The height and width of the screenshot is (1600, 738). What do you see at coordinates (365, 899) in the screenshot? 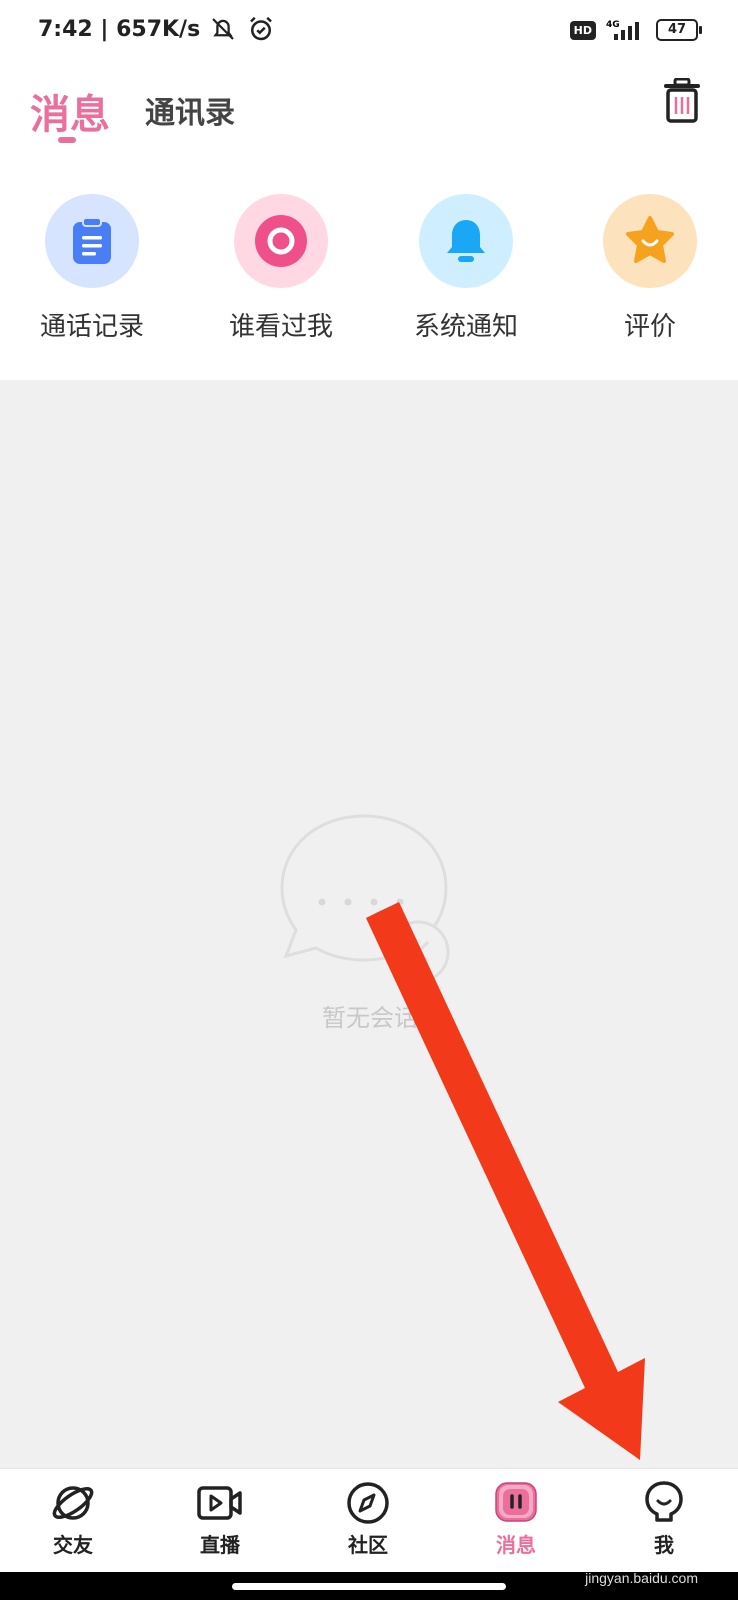
I see `chat-bubble-empty-icon` at bounding box center [365, 899].